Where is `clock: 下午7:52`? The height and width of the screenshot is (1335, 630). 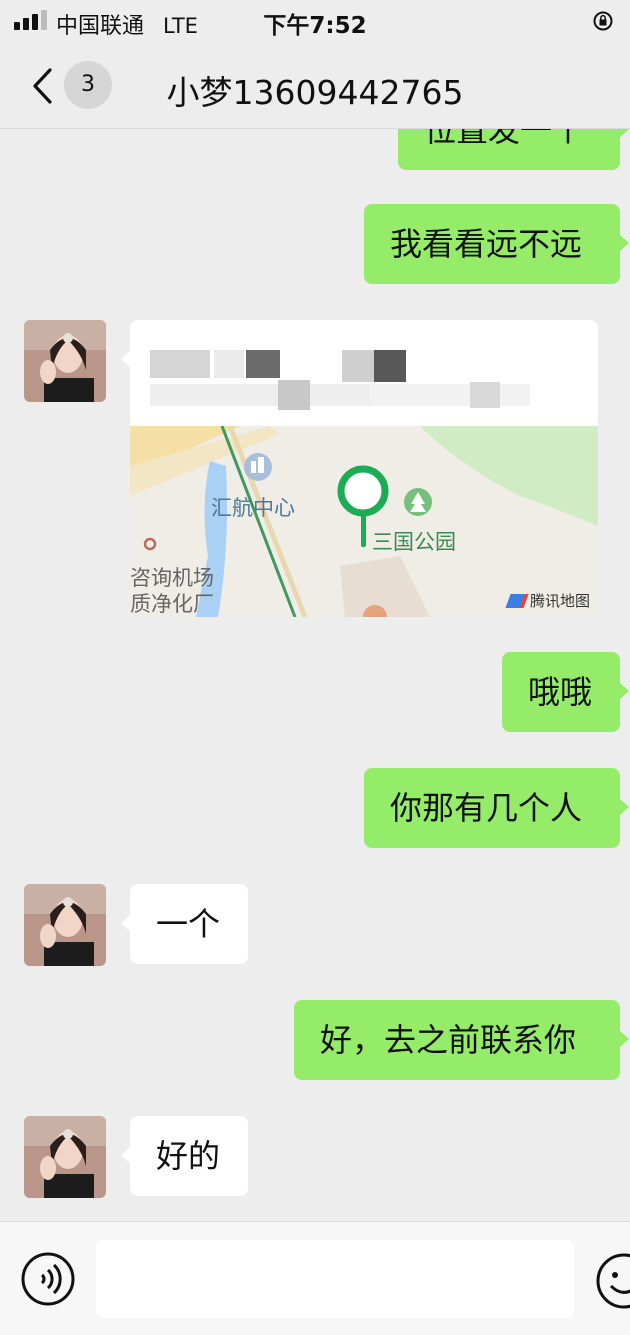
clock: 下午7:52 is located at coordinates (315, 26).